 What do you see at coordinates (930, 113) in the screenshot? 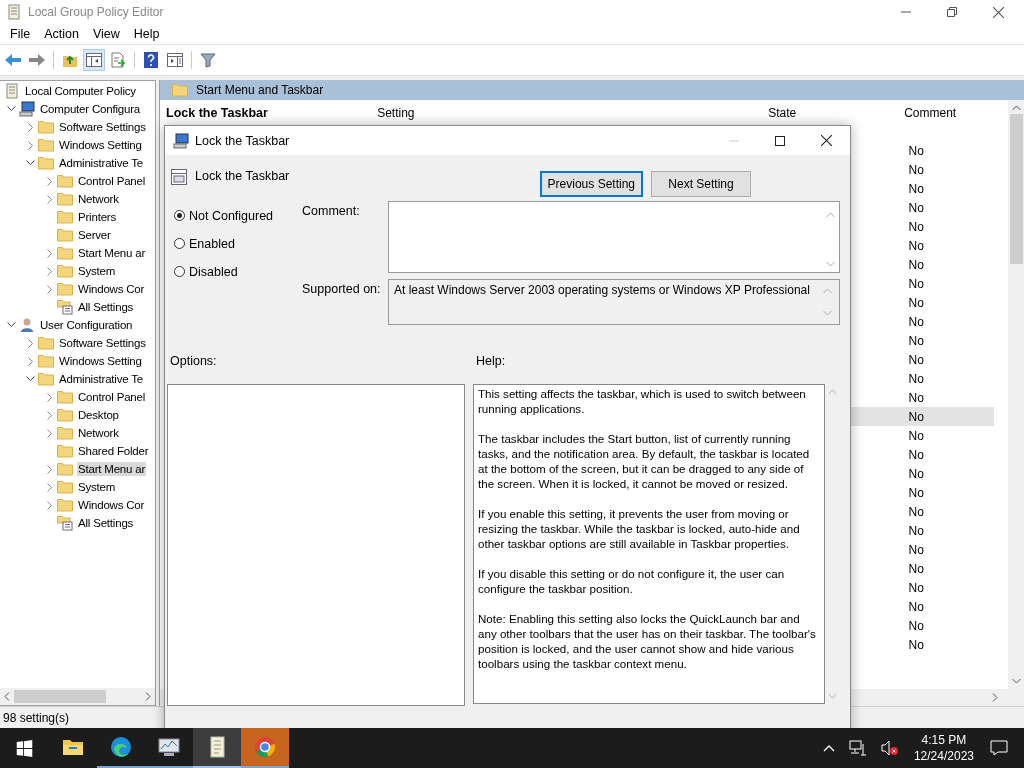
I see `column-header: Comment` at bounding box center [930, 113].